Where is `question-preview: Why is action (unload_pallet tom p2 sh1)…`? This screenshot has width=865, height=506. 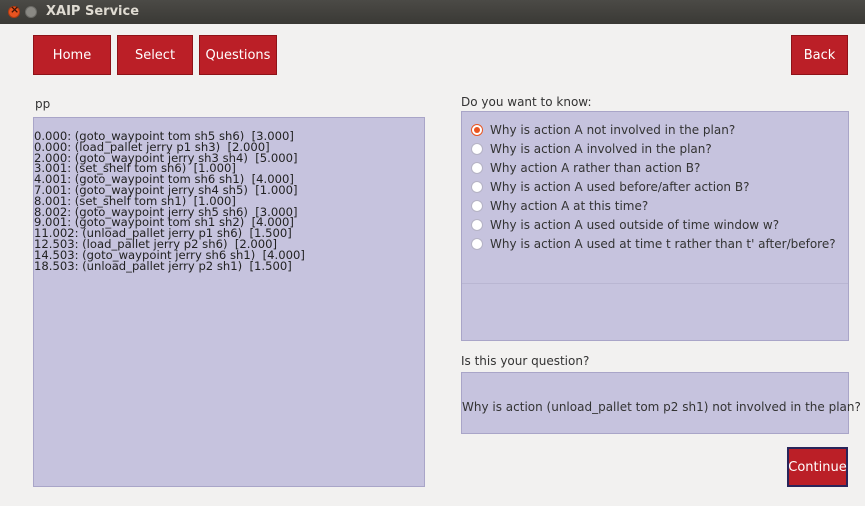
question-preview: Why is action (unload_pallet tom p2 sh1)… is located at coordinates (661, 403).